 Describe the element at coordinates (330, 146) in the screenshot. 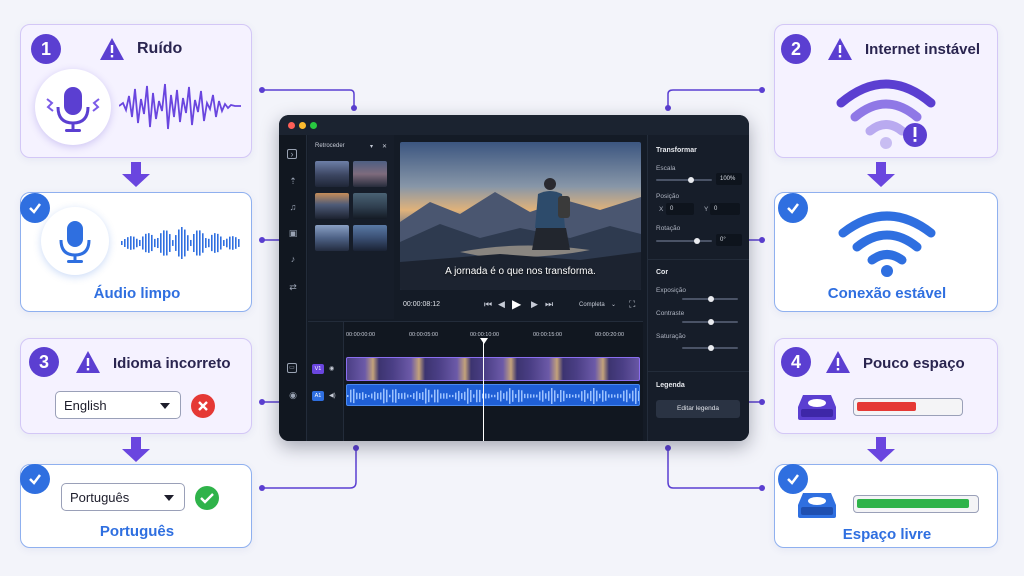

I see `library-title: Retroceder` at that location.